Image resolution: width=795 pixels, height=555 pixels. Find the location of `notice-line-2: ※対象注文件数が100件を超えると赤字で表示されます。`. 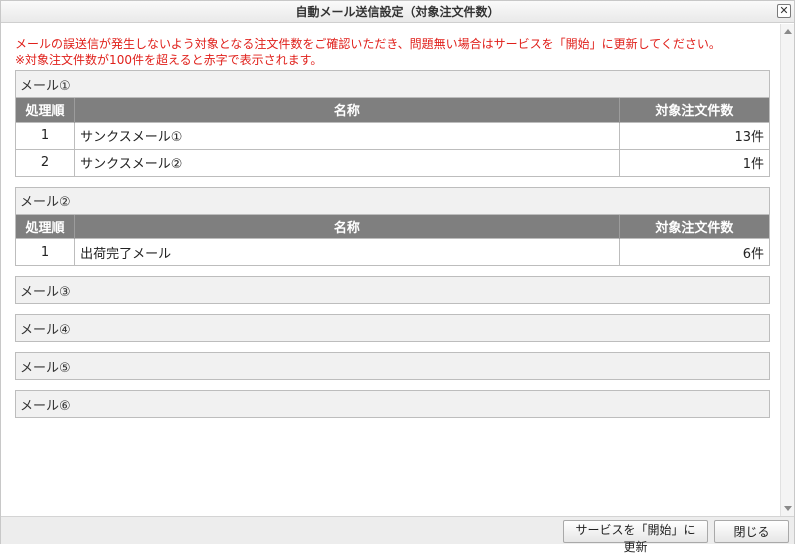

notice-line-2: ※対象注文件数が100件を超えると赤字で表示されます。 is located at coordinates (169, 60).